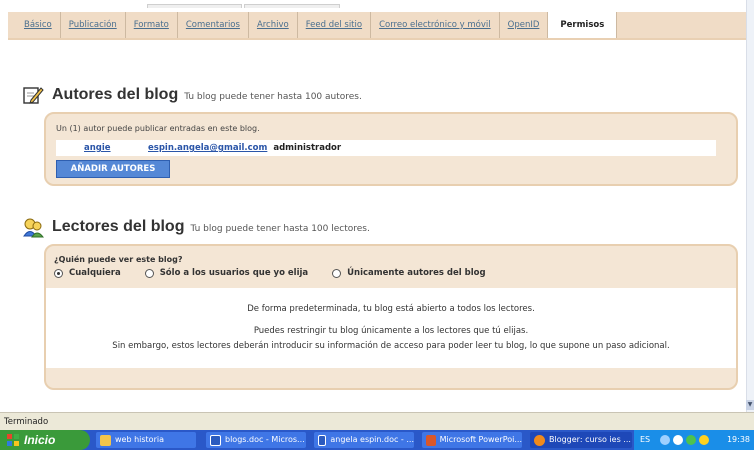 The width and height of the screenshot is (754, 450). What do you see at coordinates (194, 6) in the screenshot?
I see `parent-tab-left` at bounding box center [194, 6].